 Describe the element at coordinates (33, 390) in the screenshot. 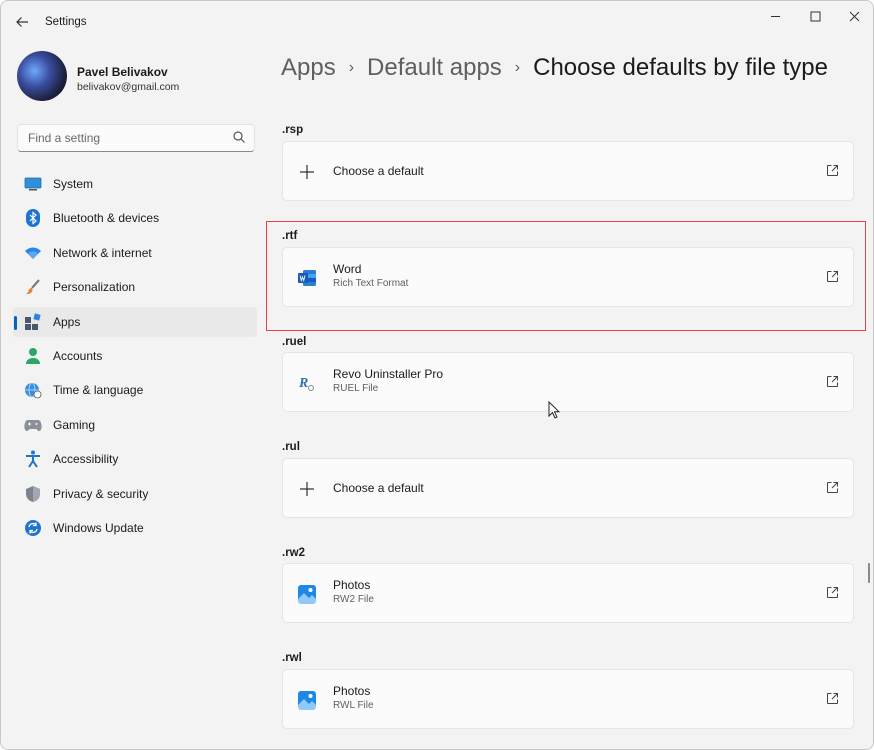

I see `globe-icon` at that location.